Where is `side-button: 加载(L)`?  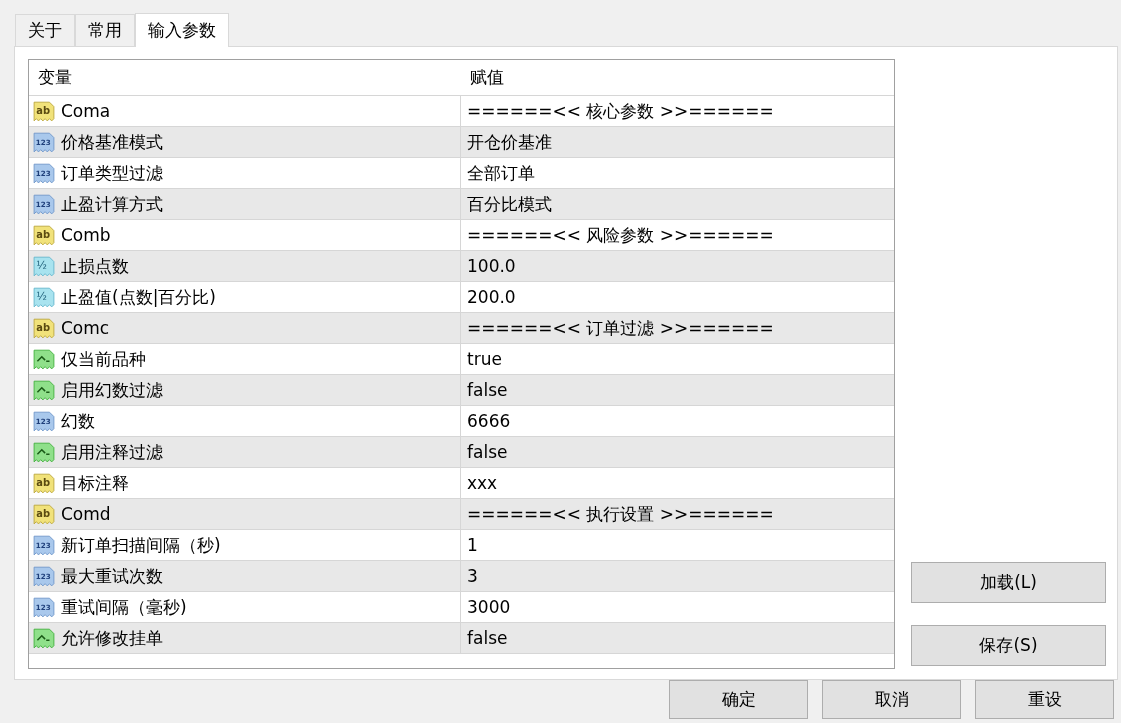 side-button: 加载(L) is located at coordinates (1008, 582).